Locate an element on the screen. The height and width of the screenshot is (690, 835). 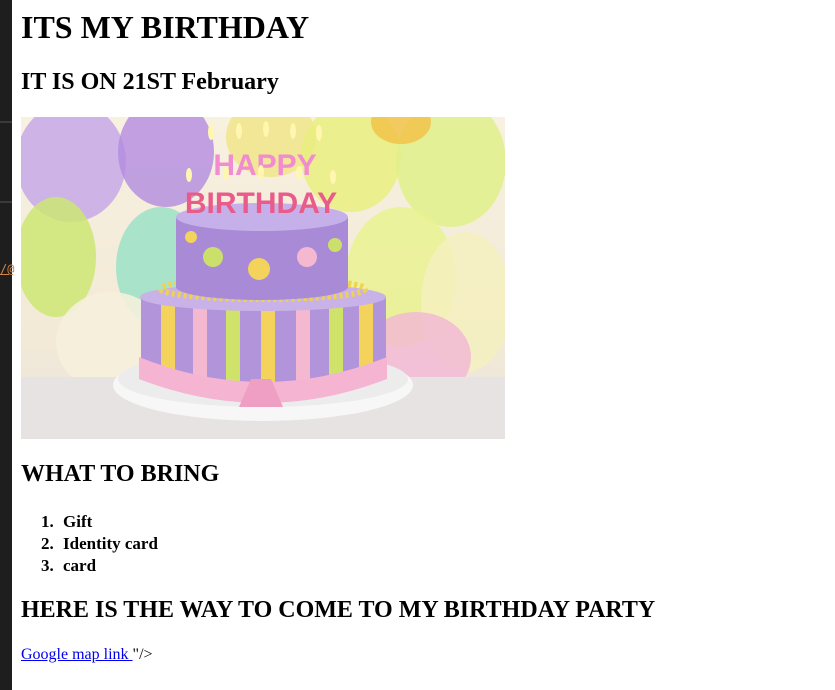
list-item-number: 1. is located at coordinates (47, 521).